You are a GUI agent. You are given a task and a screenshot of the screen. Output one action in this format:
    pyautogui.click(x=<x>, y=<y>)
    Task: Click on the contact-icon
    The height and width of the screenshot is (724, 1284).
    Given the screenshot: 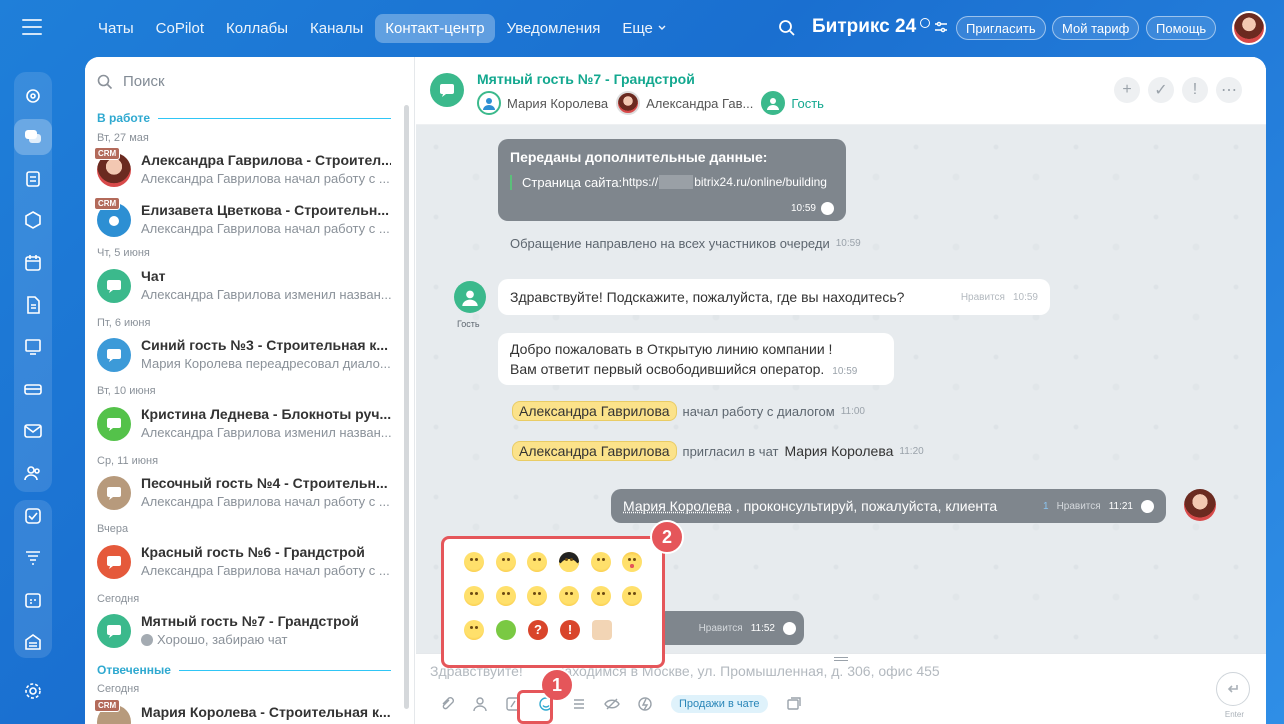 What is the action you would take?
    pyautogui.click(x=479, y=704)
    